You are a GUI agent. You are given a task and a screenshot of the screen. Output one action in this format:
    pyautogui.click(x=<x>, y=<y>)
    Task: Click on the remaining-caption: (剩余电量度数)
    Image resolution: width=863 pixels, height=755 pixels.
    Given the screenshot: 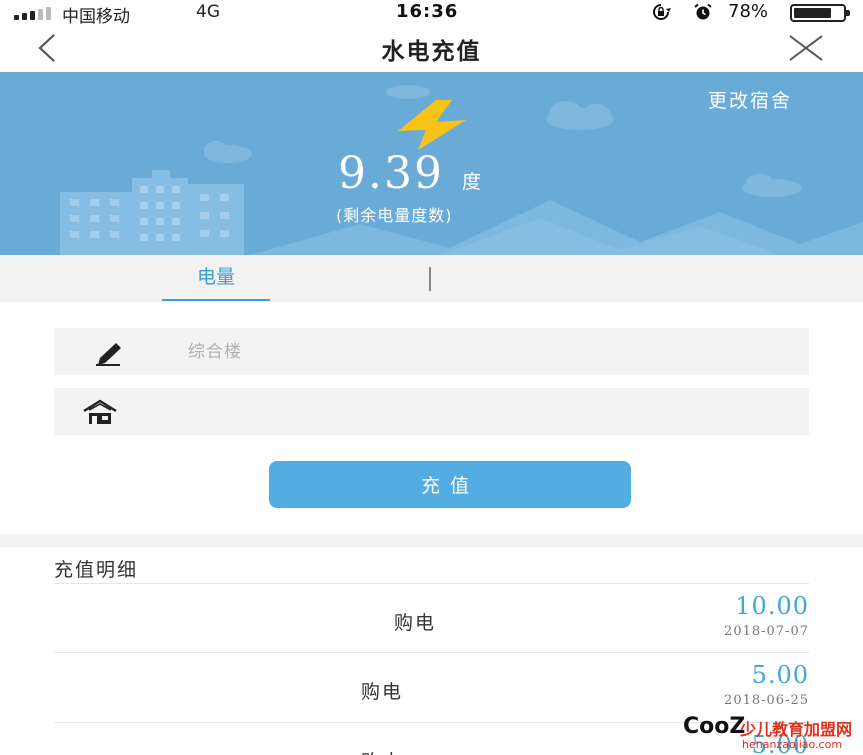 What is the action you would take?
    pyautogui.click(x=394, y=215)
    